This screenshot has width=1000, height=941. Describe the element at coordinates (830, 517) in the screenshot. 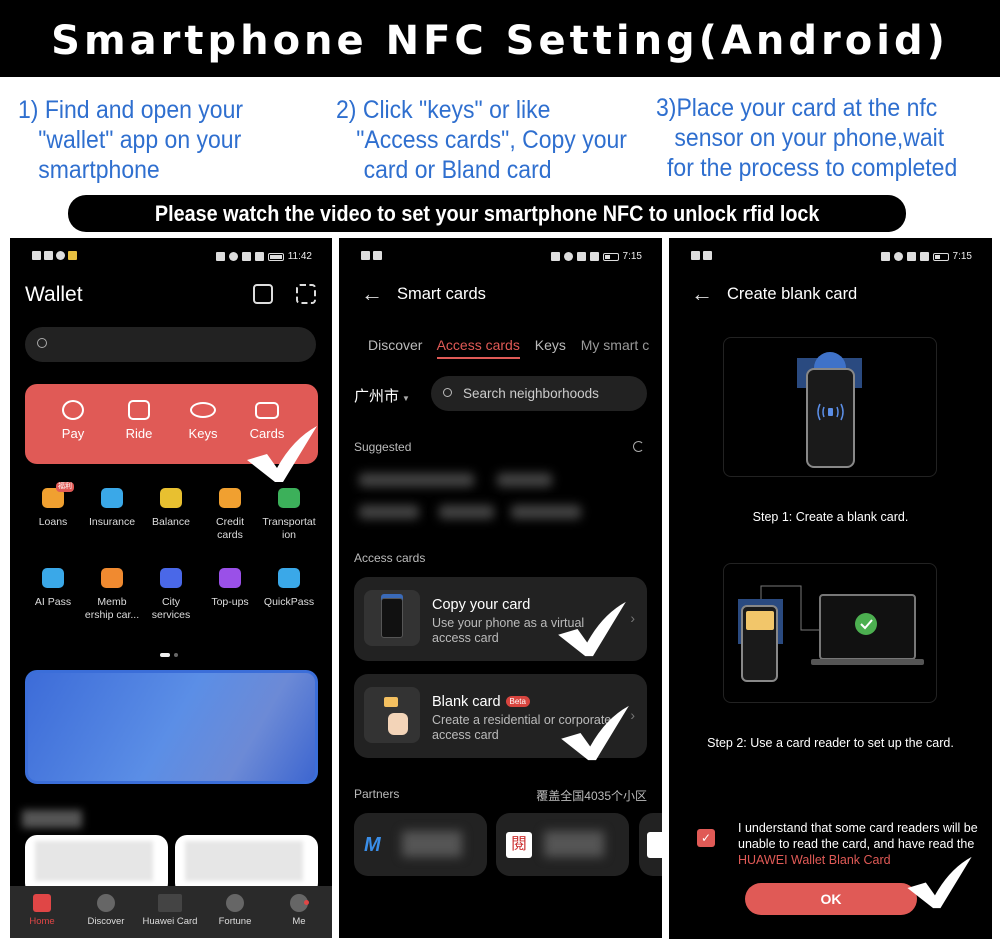

I see `step-1-text: Step 1: Create a blank card.` at that location.